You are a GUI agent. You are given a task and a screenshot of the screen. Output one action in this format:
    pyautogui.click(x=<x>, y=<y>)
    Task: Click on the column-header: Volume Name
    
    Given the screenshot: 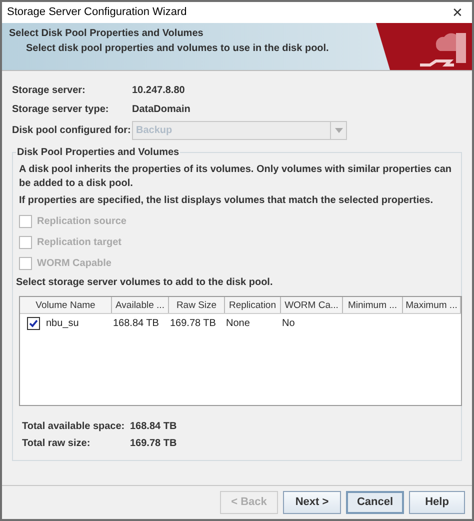 What is the action you would take?
    pyautogui.click(x=66, y=305)
    